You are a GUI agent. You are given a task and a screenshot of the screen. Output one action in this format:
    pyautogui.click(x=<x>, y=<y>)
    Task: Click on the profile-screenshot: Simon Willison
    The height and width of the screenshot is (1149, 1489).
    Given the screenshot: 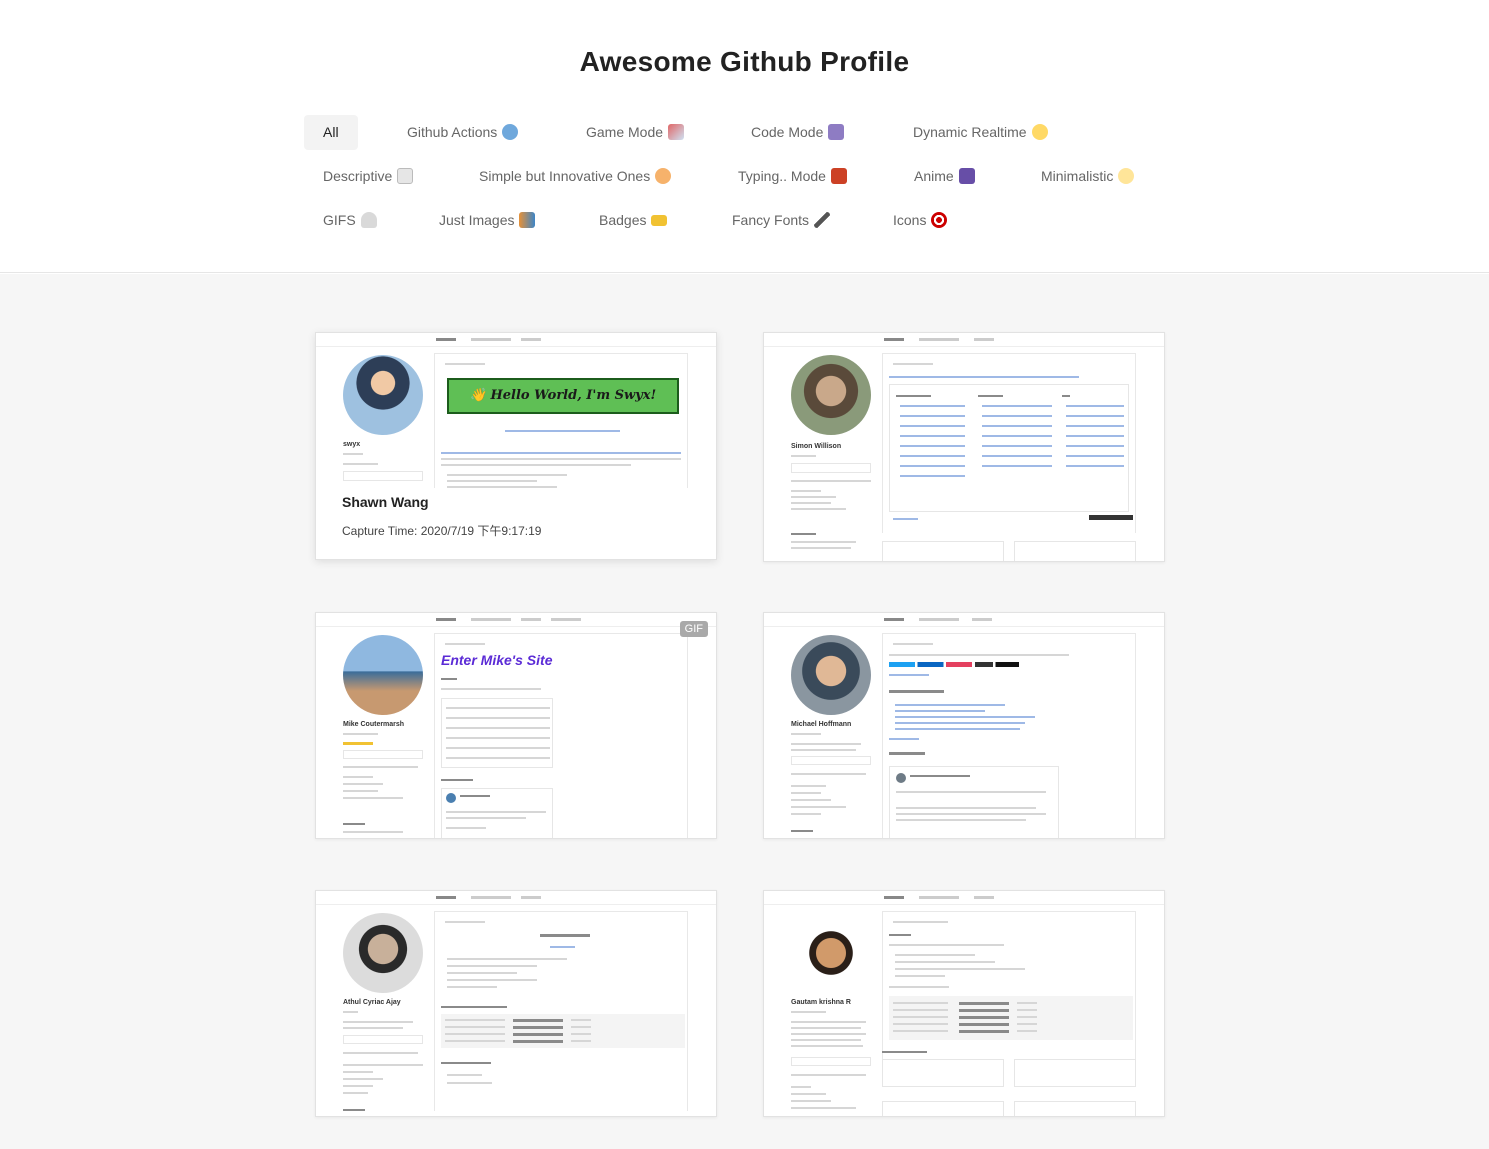 What is the action you would take?
    pyautogui.click(x=964, y=447)
    